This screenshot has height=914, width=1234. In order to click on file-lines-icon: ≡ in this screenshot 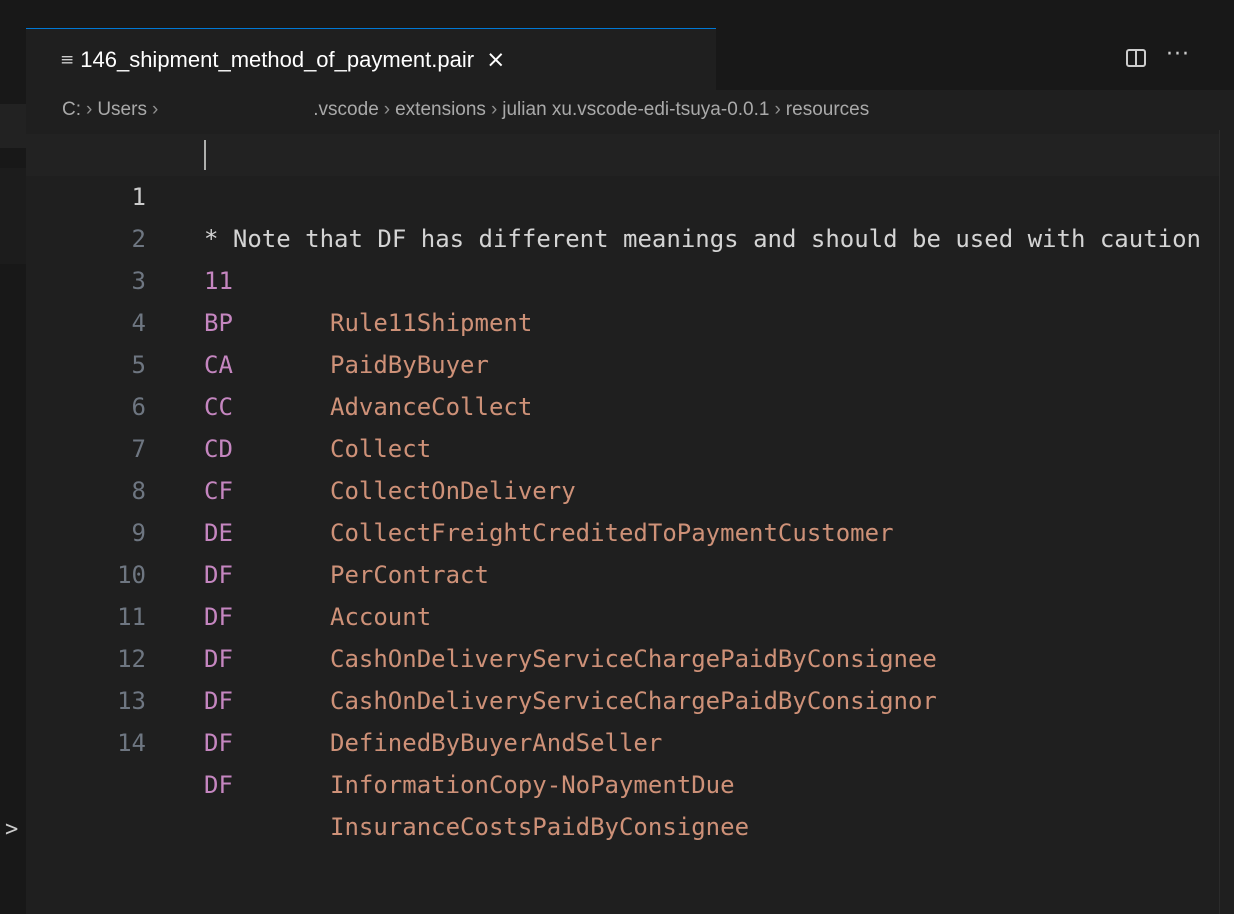, I will do `click(67, 59)`.